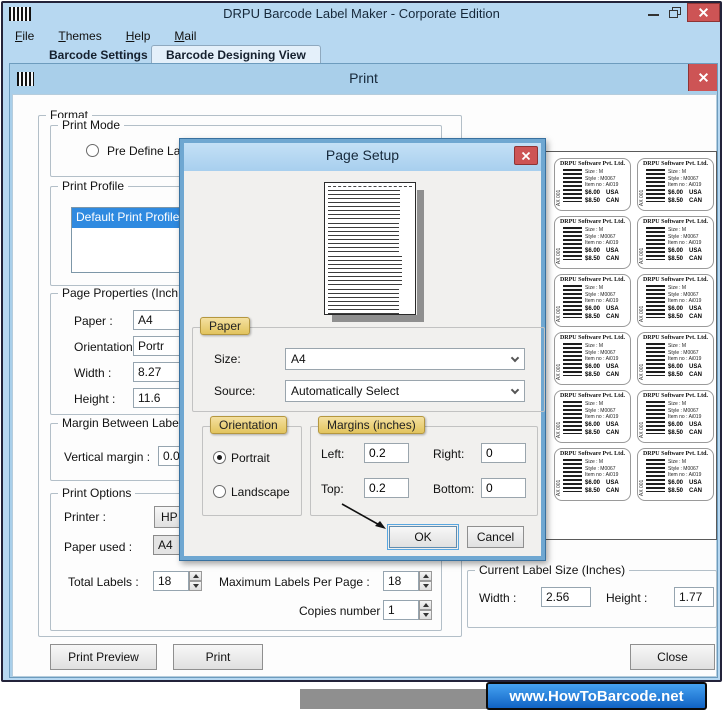  What do you see at coordinates (449, 454) in the screenshot?
I see `margin-right-label: Right:` at bounding box center [449, 454].